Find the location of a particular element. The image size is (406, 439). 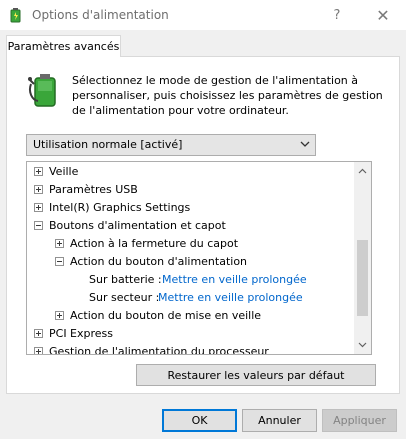

tree-item-label: Intel(R) Graphics Settings is located at coordinates (120, 207).